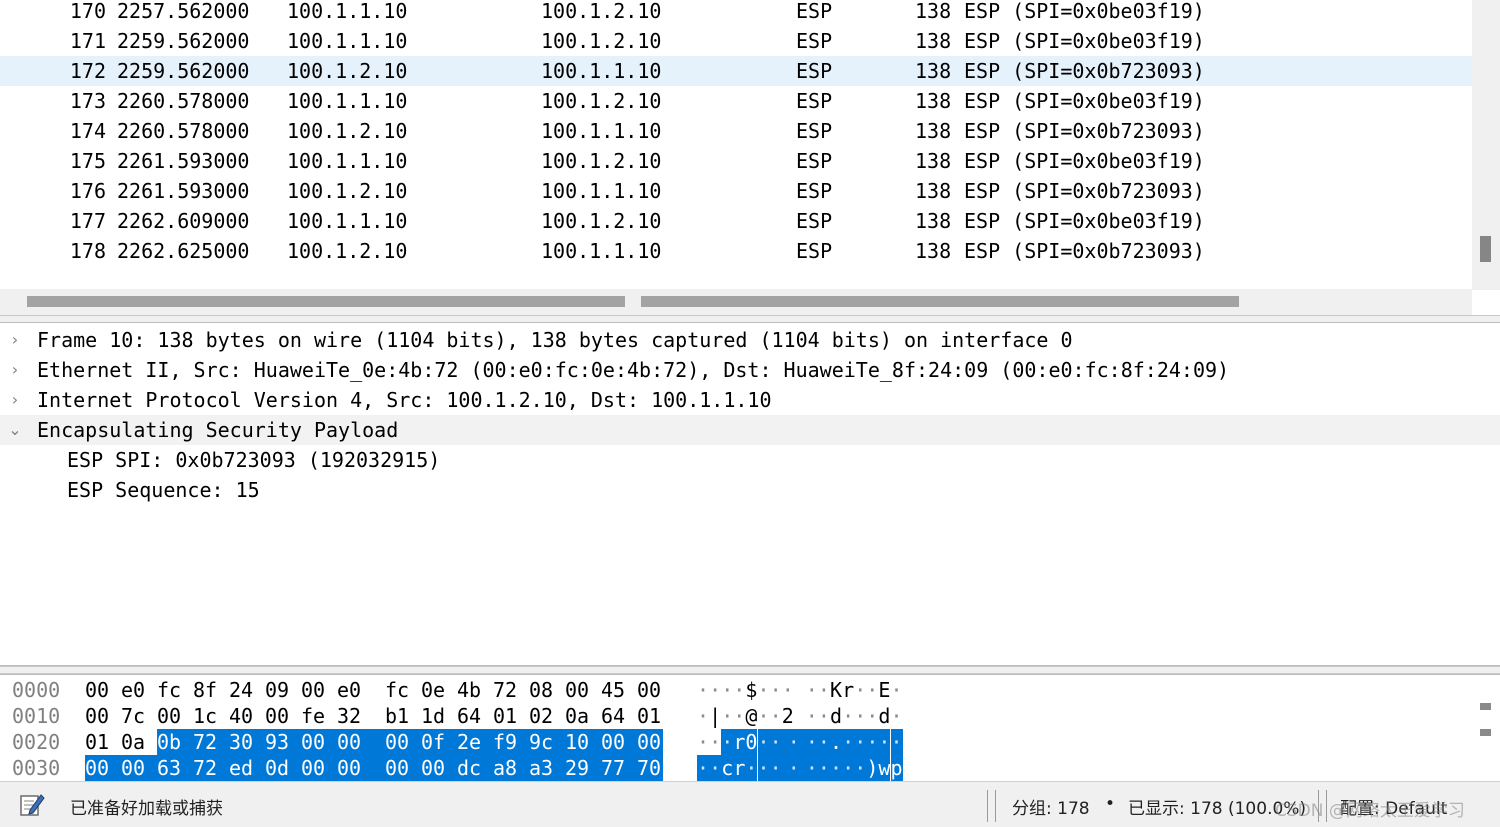 The image size is (1500, 827). What do you see at coordinates (650, 768) in the screenshot?
I see `hex-byte: 70` at bounding box center [650, 768].